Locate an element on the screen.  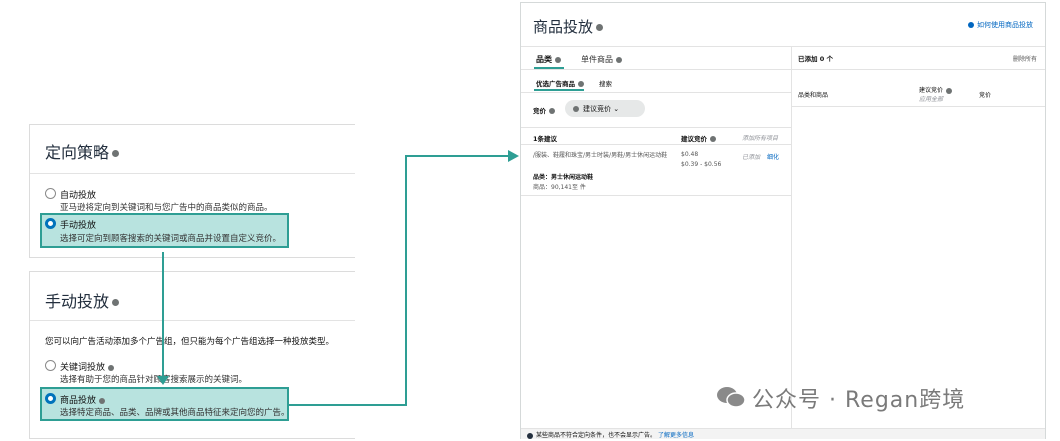
bid-select: 建议竞价 ⌄ is located at coordinates (605, 108).